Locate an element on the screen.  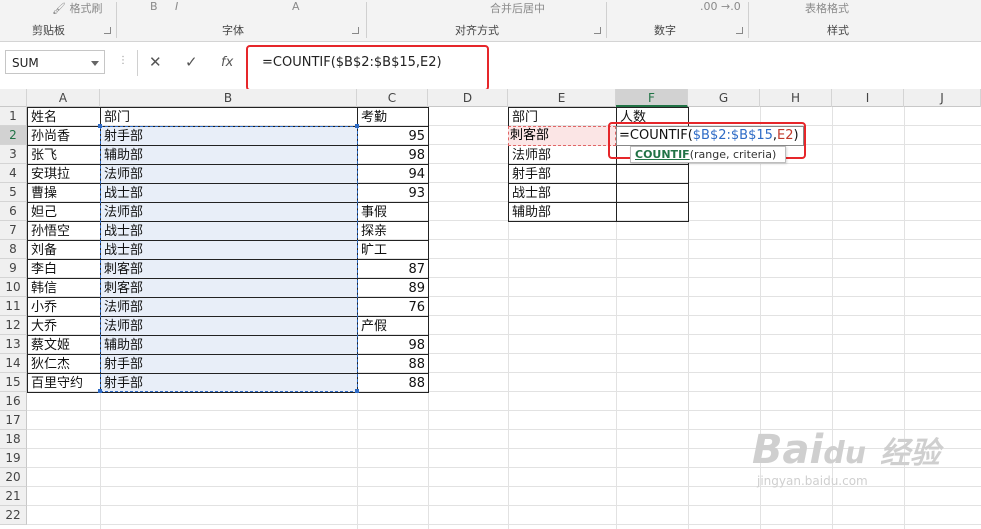
table-cell: 韩信 is located at coordinates (64, 288).